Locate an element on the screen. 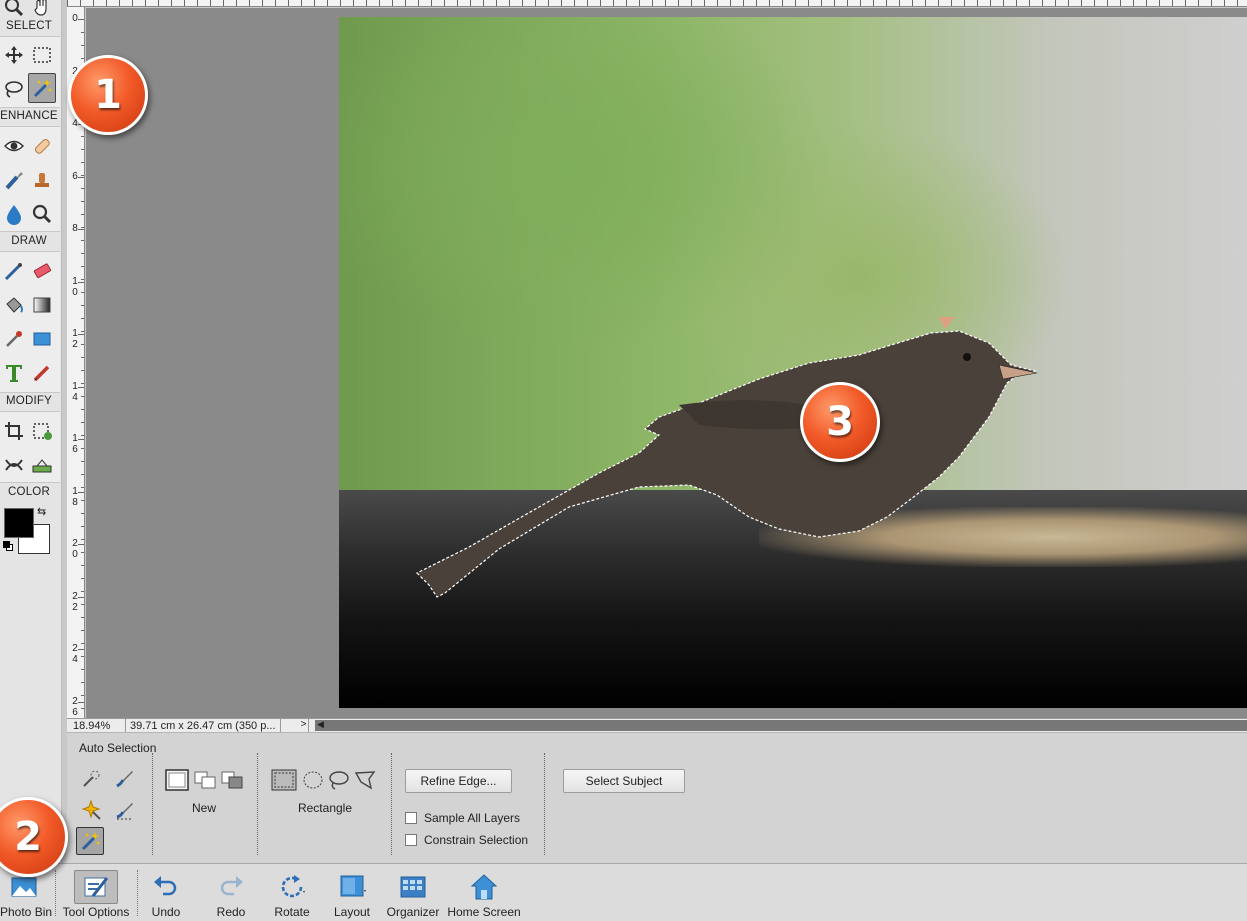 Image resolution: width=1247 pixels, height=921 pixels. ruler-number: 1 4 is located at coordinates (75, 391).